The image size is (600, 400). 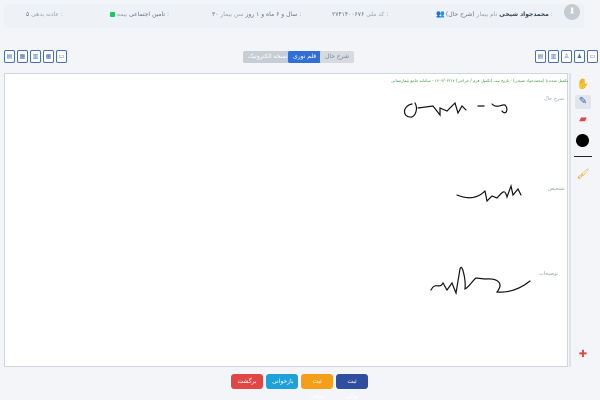 I want to click on toolbar-btn-8: ♙, so click(x=566, y=56).